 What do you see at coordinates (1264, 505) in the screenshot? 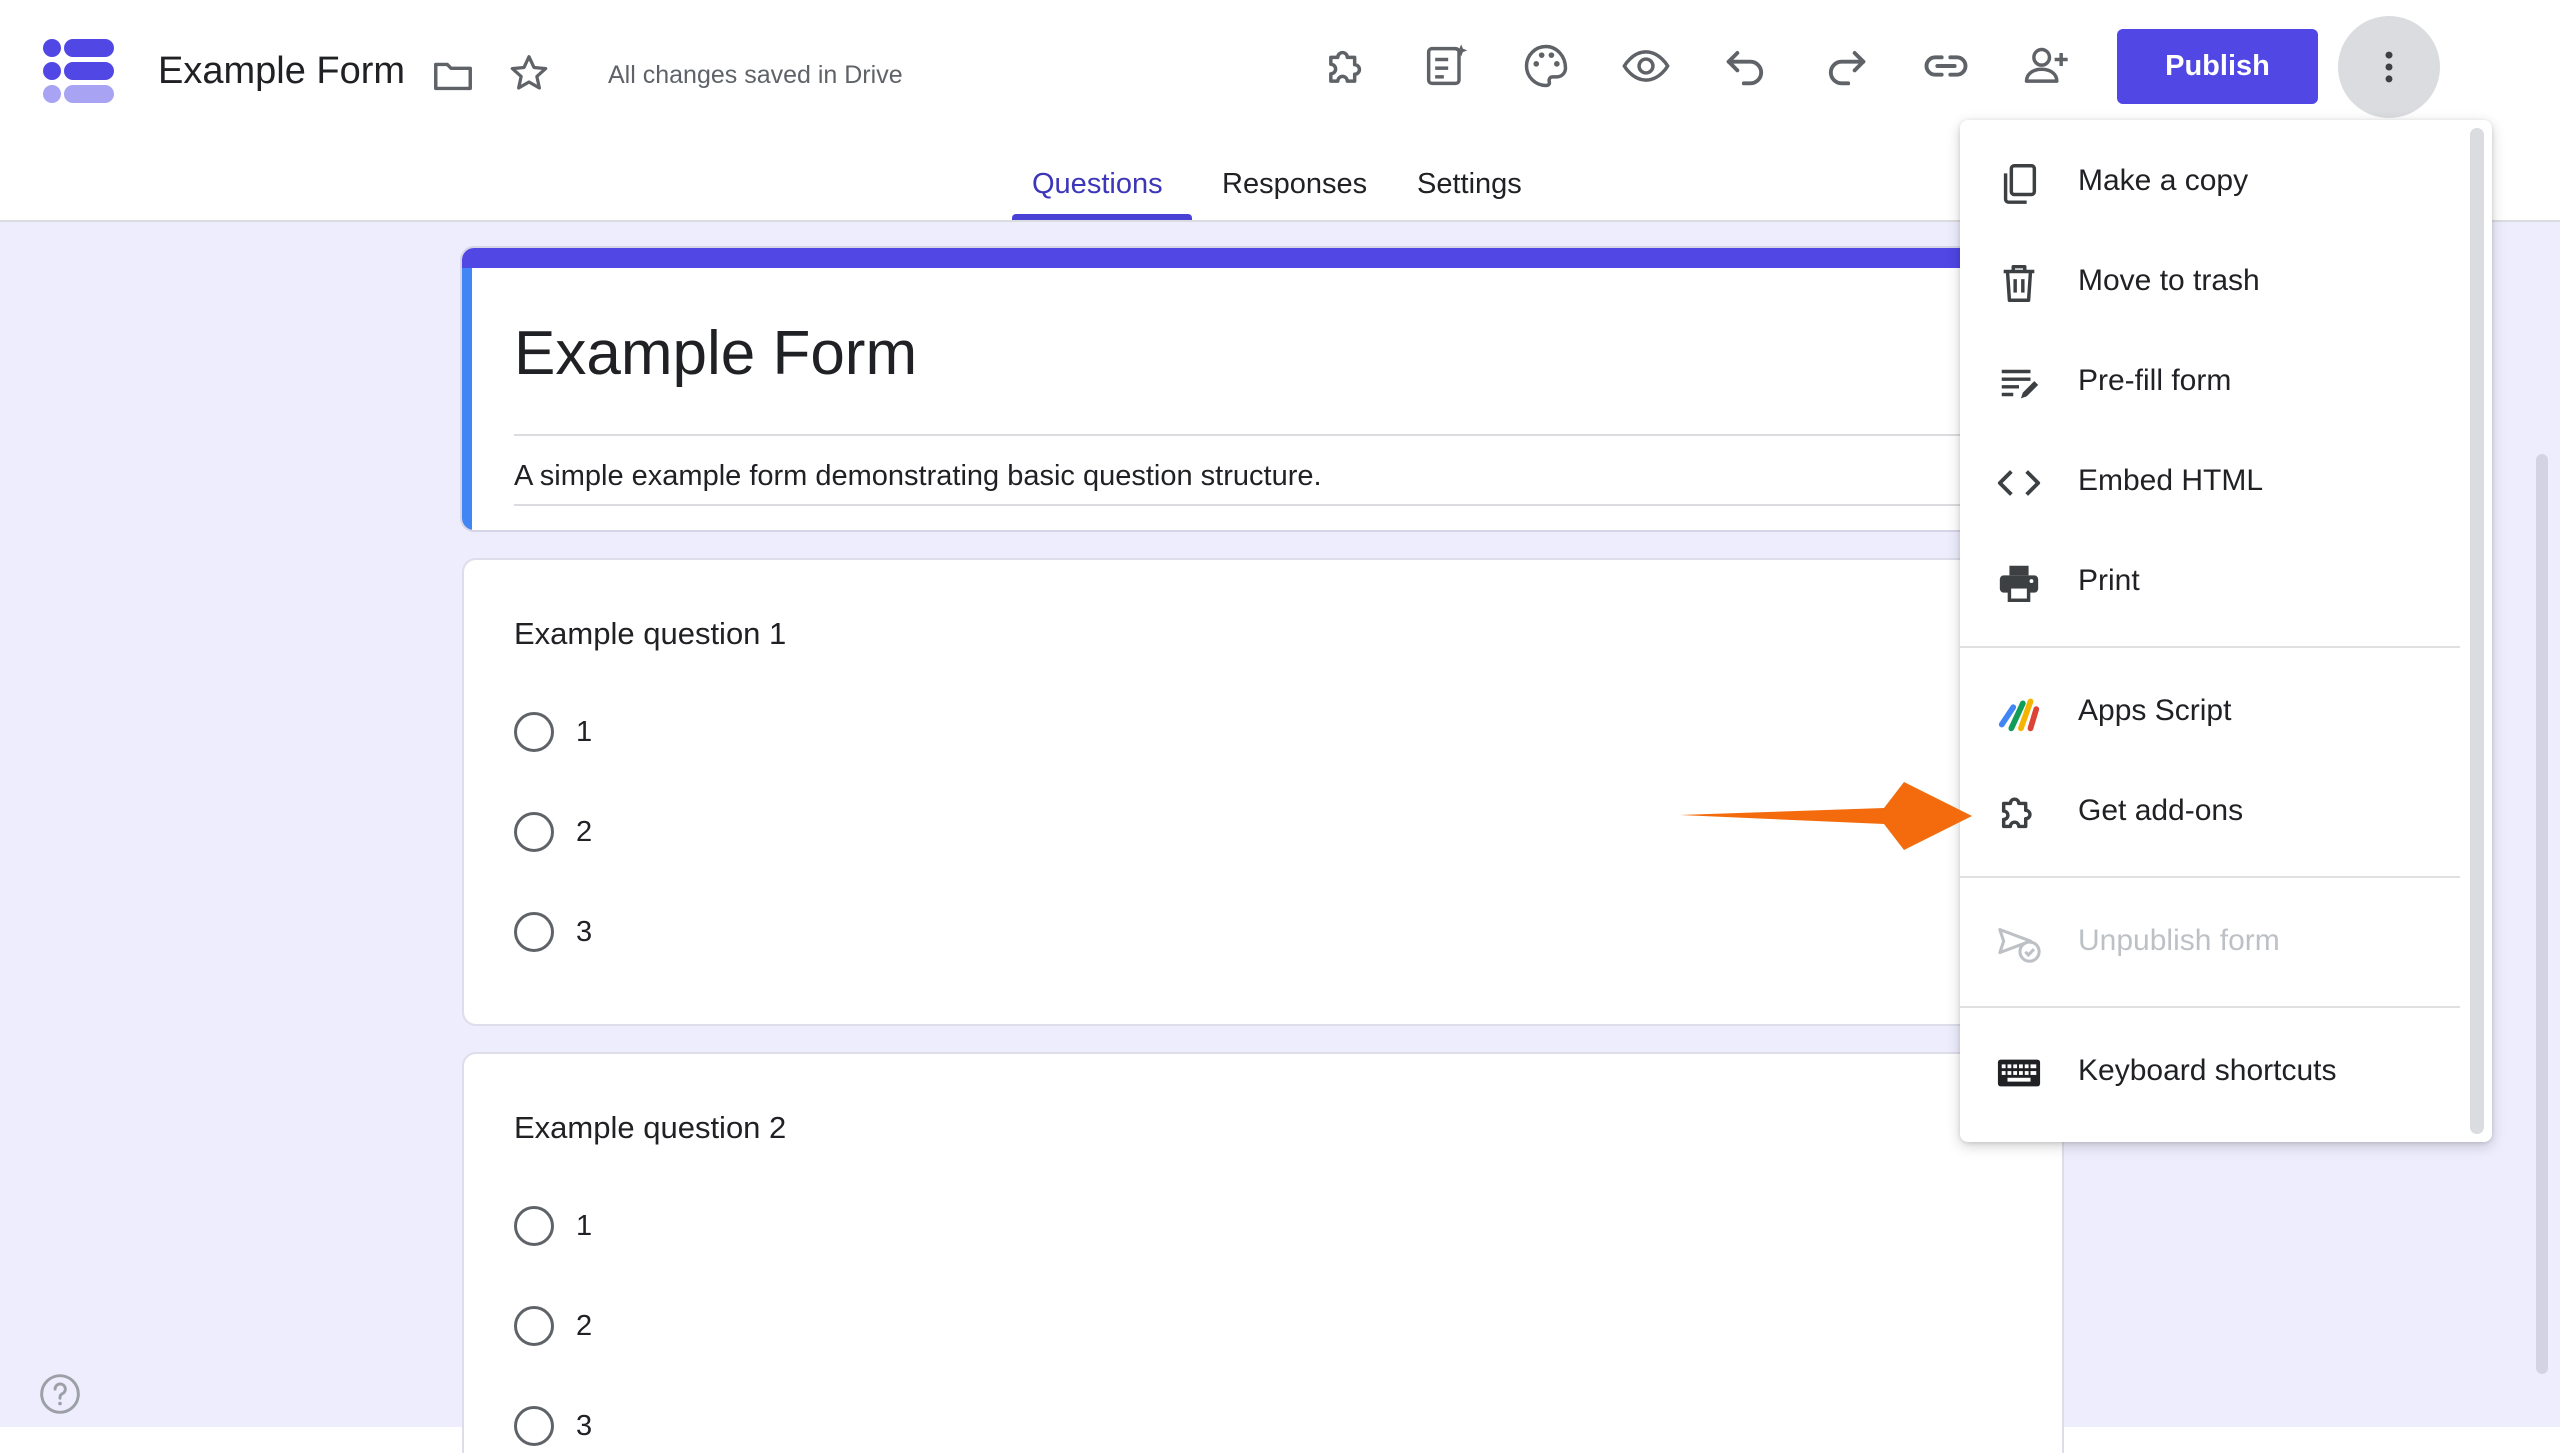
I see `description-underline` at bounding box center [1264, 505].